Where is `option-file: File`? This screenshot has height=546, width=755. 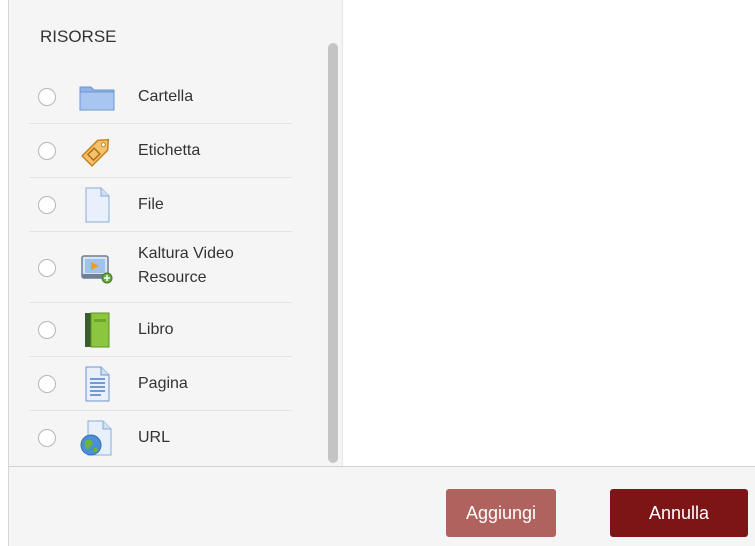
option-file: File is located at coordinates (160, 205).